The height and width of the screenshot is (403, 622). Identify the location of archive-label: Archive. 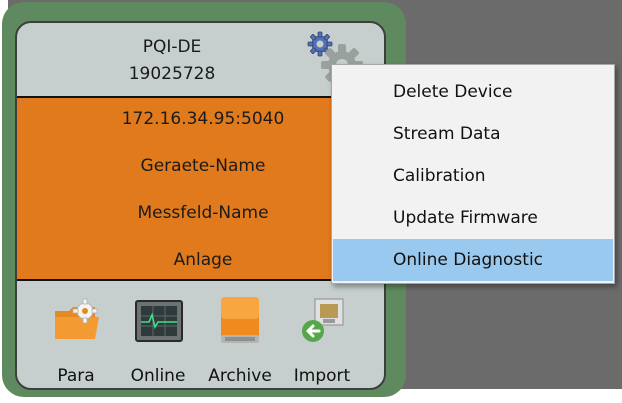
(240, 376).